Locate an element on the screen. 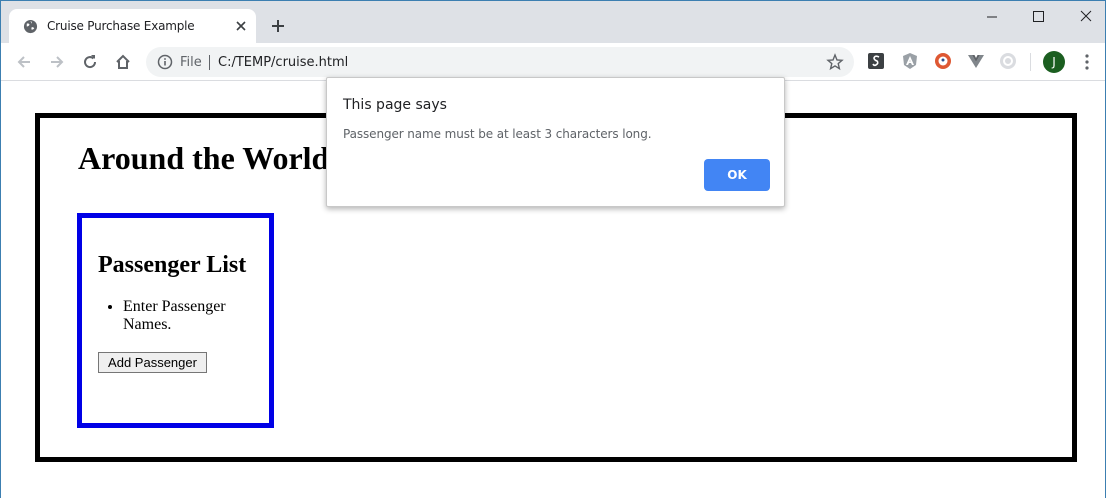 The height and width of the screenshot is (498, 1106). page-title: Around the World is located at coordinates (204, 158).